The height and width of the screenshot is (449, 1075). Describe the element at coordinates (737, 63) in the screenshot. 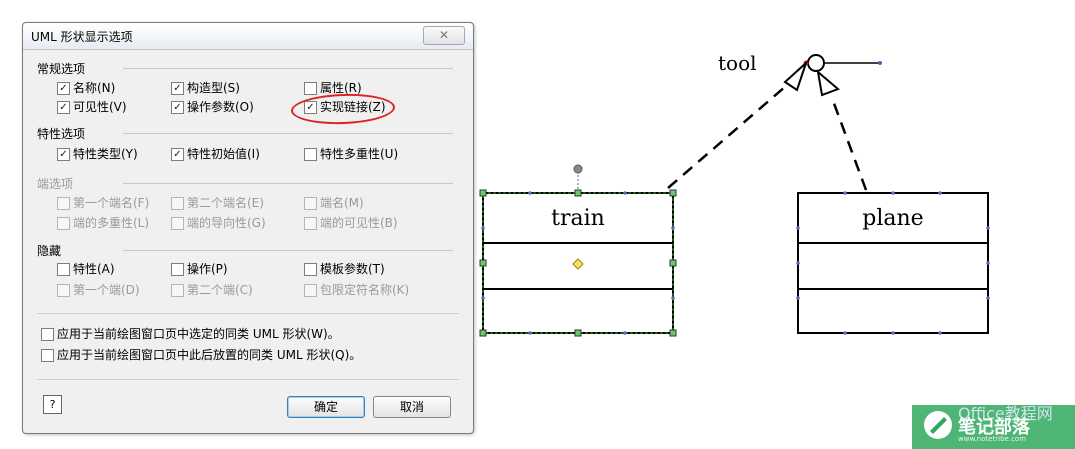

I see `interface-label-tool: tool` at that location.